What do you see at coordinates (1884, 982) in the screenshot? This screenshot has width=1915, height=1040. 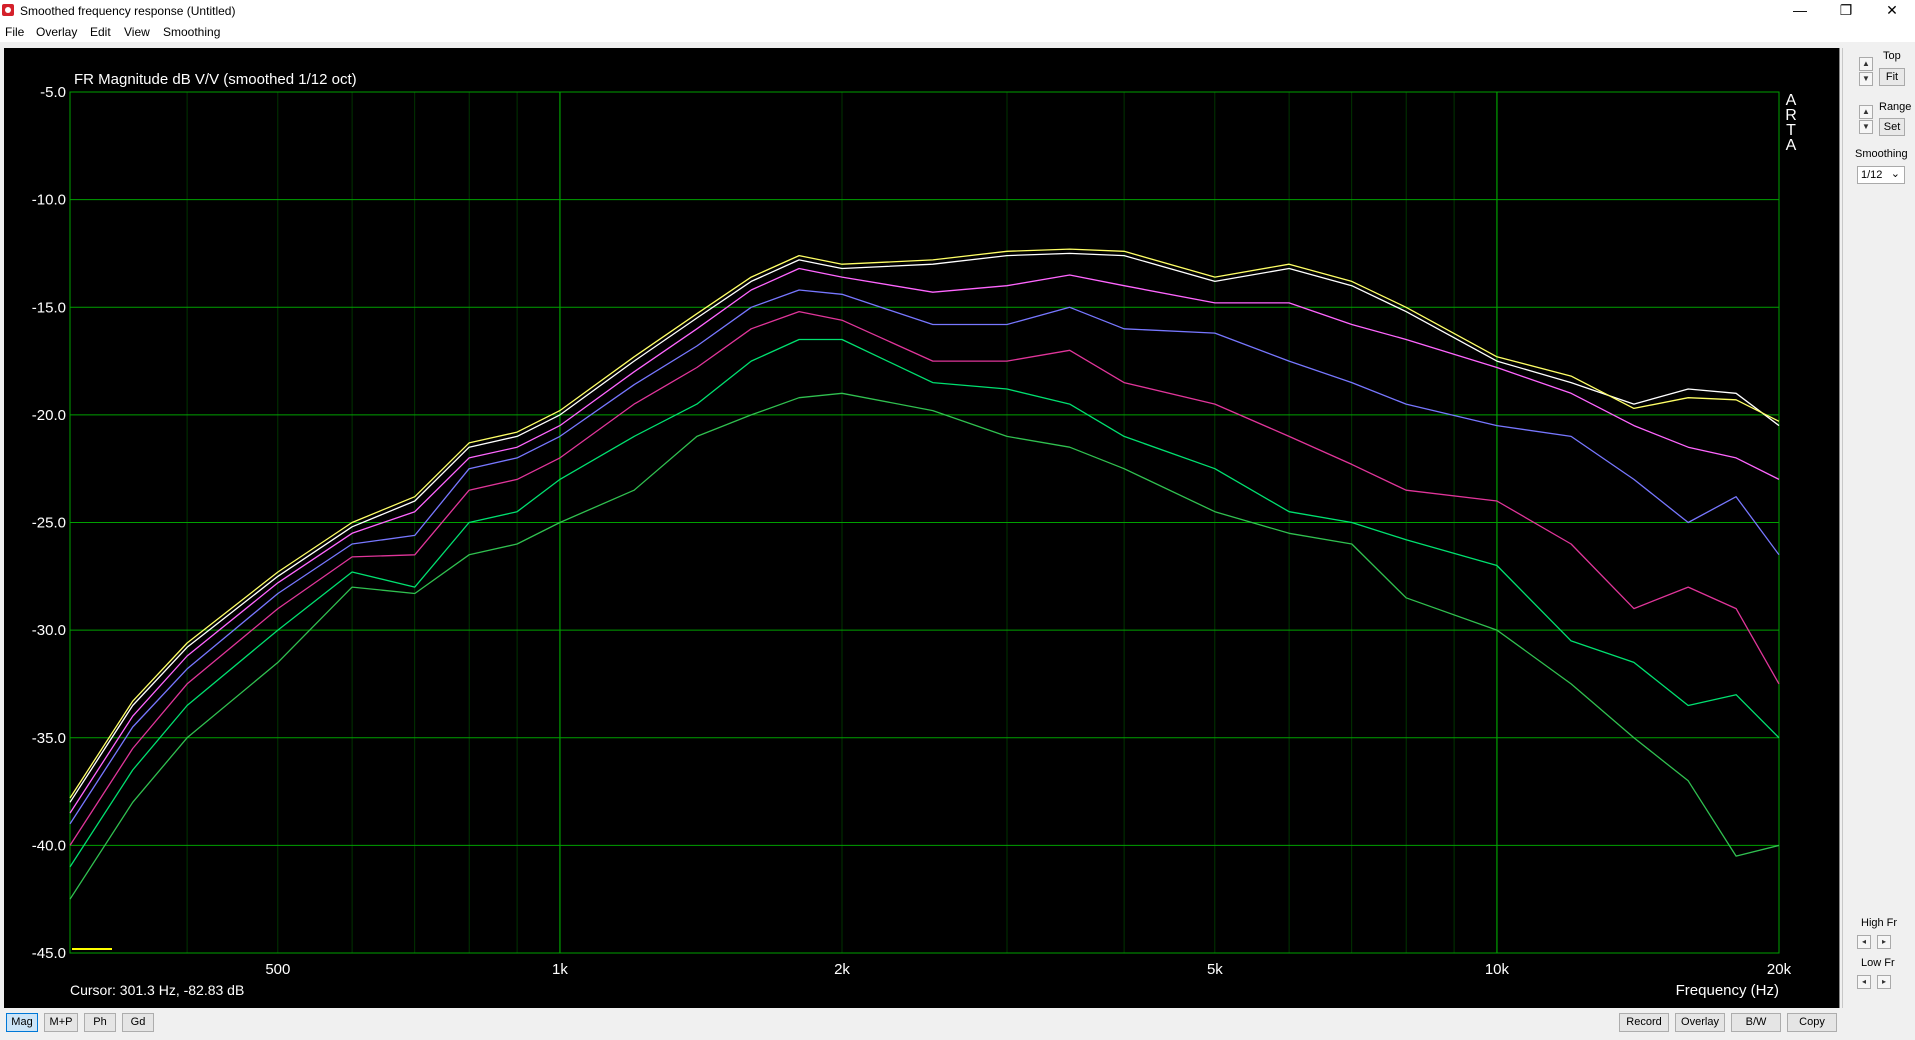 I see `low-fr-right-spin: ▸` at bounding box center [1884, 982].